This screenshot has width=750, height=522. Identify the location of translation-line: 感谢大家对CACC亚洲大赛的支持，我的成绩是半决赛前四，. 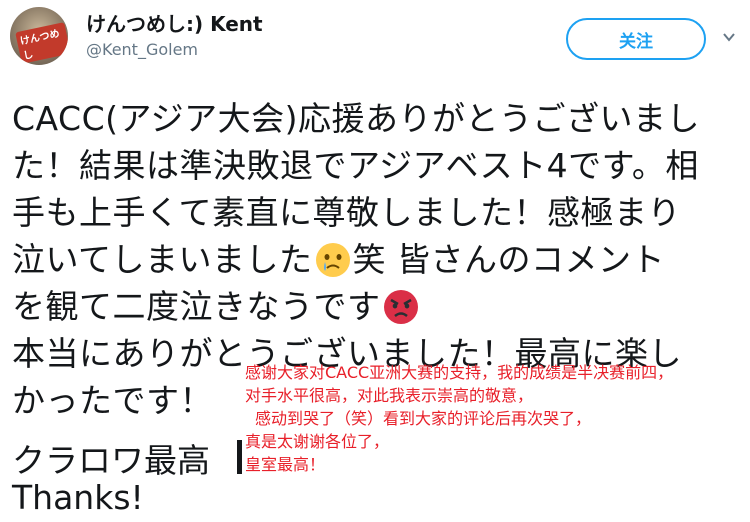
(459, 372).